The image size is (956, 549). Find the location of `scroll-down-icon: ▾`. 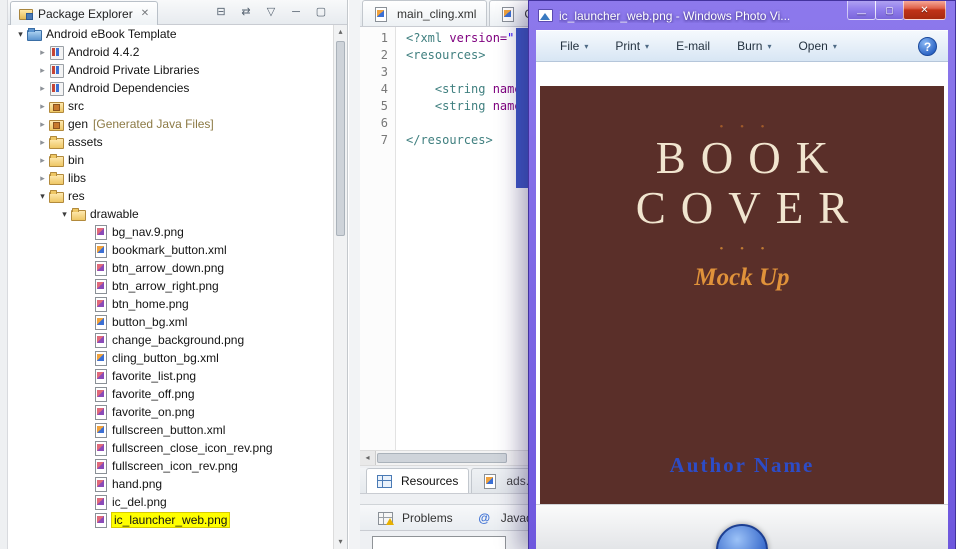

scroll-down-icon: ▾ is located at coordinates (340, 542).